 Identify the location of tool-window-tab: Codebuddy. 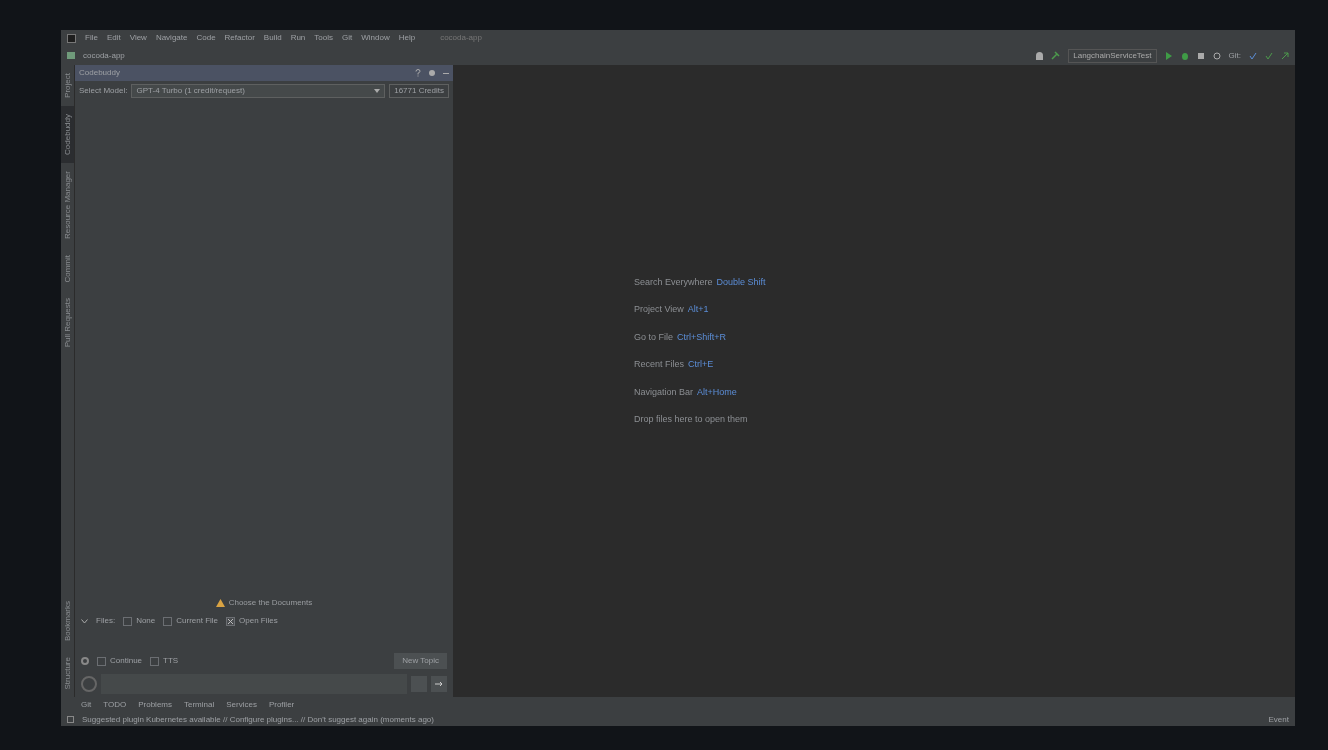
(67, 134).